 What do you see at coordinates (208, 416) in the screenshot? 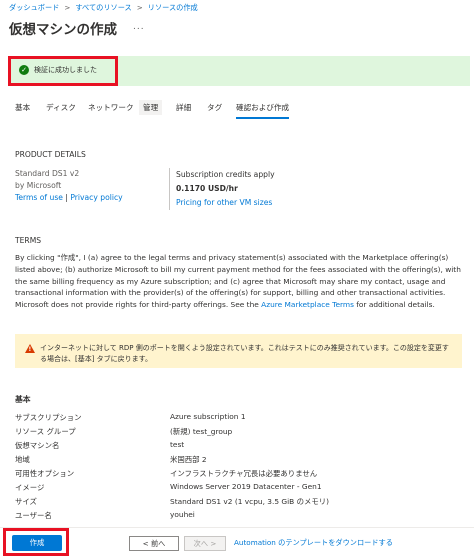
I see `summary-value: Azure subscription 1` at bounding box center [208, 416].